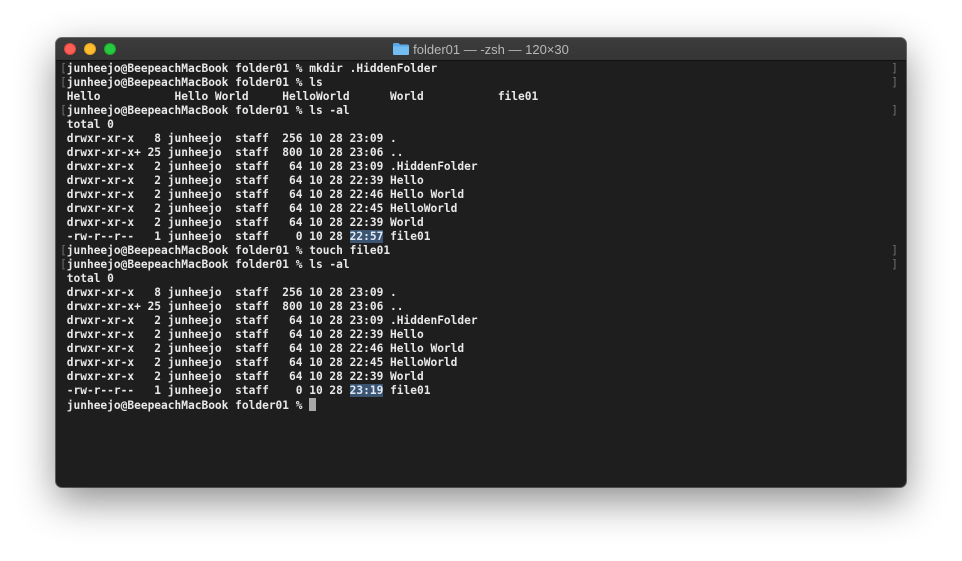  I want to click on window-title: folder01 — -zsh — 120×30, so click(481, 49).